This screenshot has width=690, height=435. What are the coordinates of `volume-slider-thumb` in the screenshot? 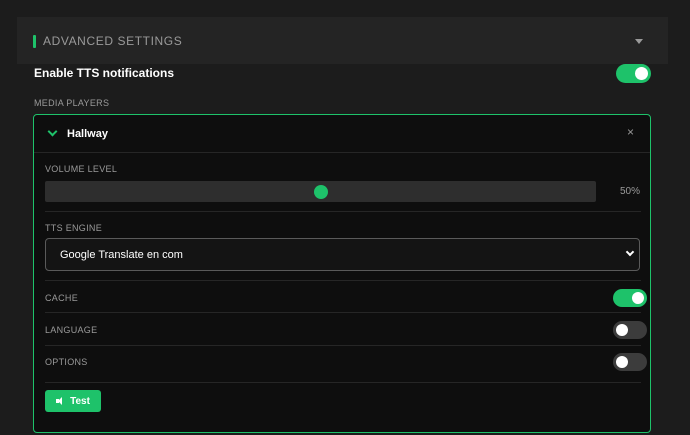 It's located at (320, 192).